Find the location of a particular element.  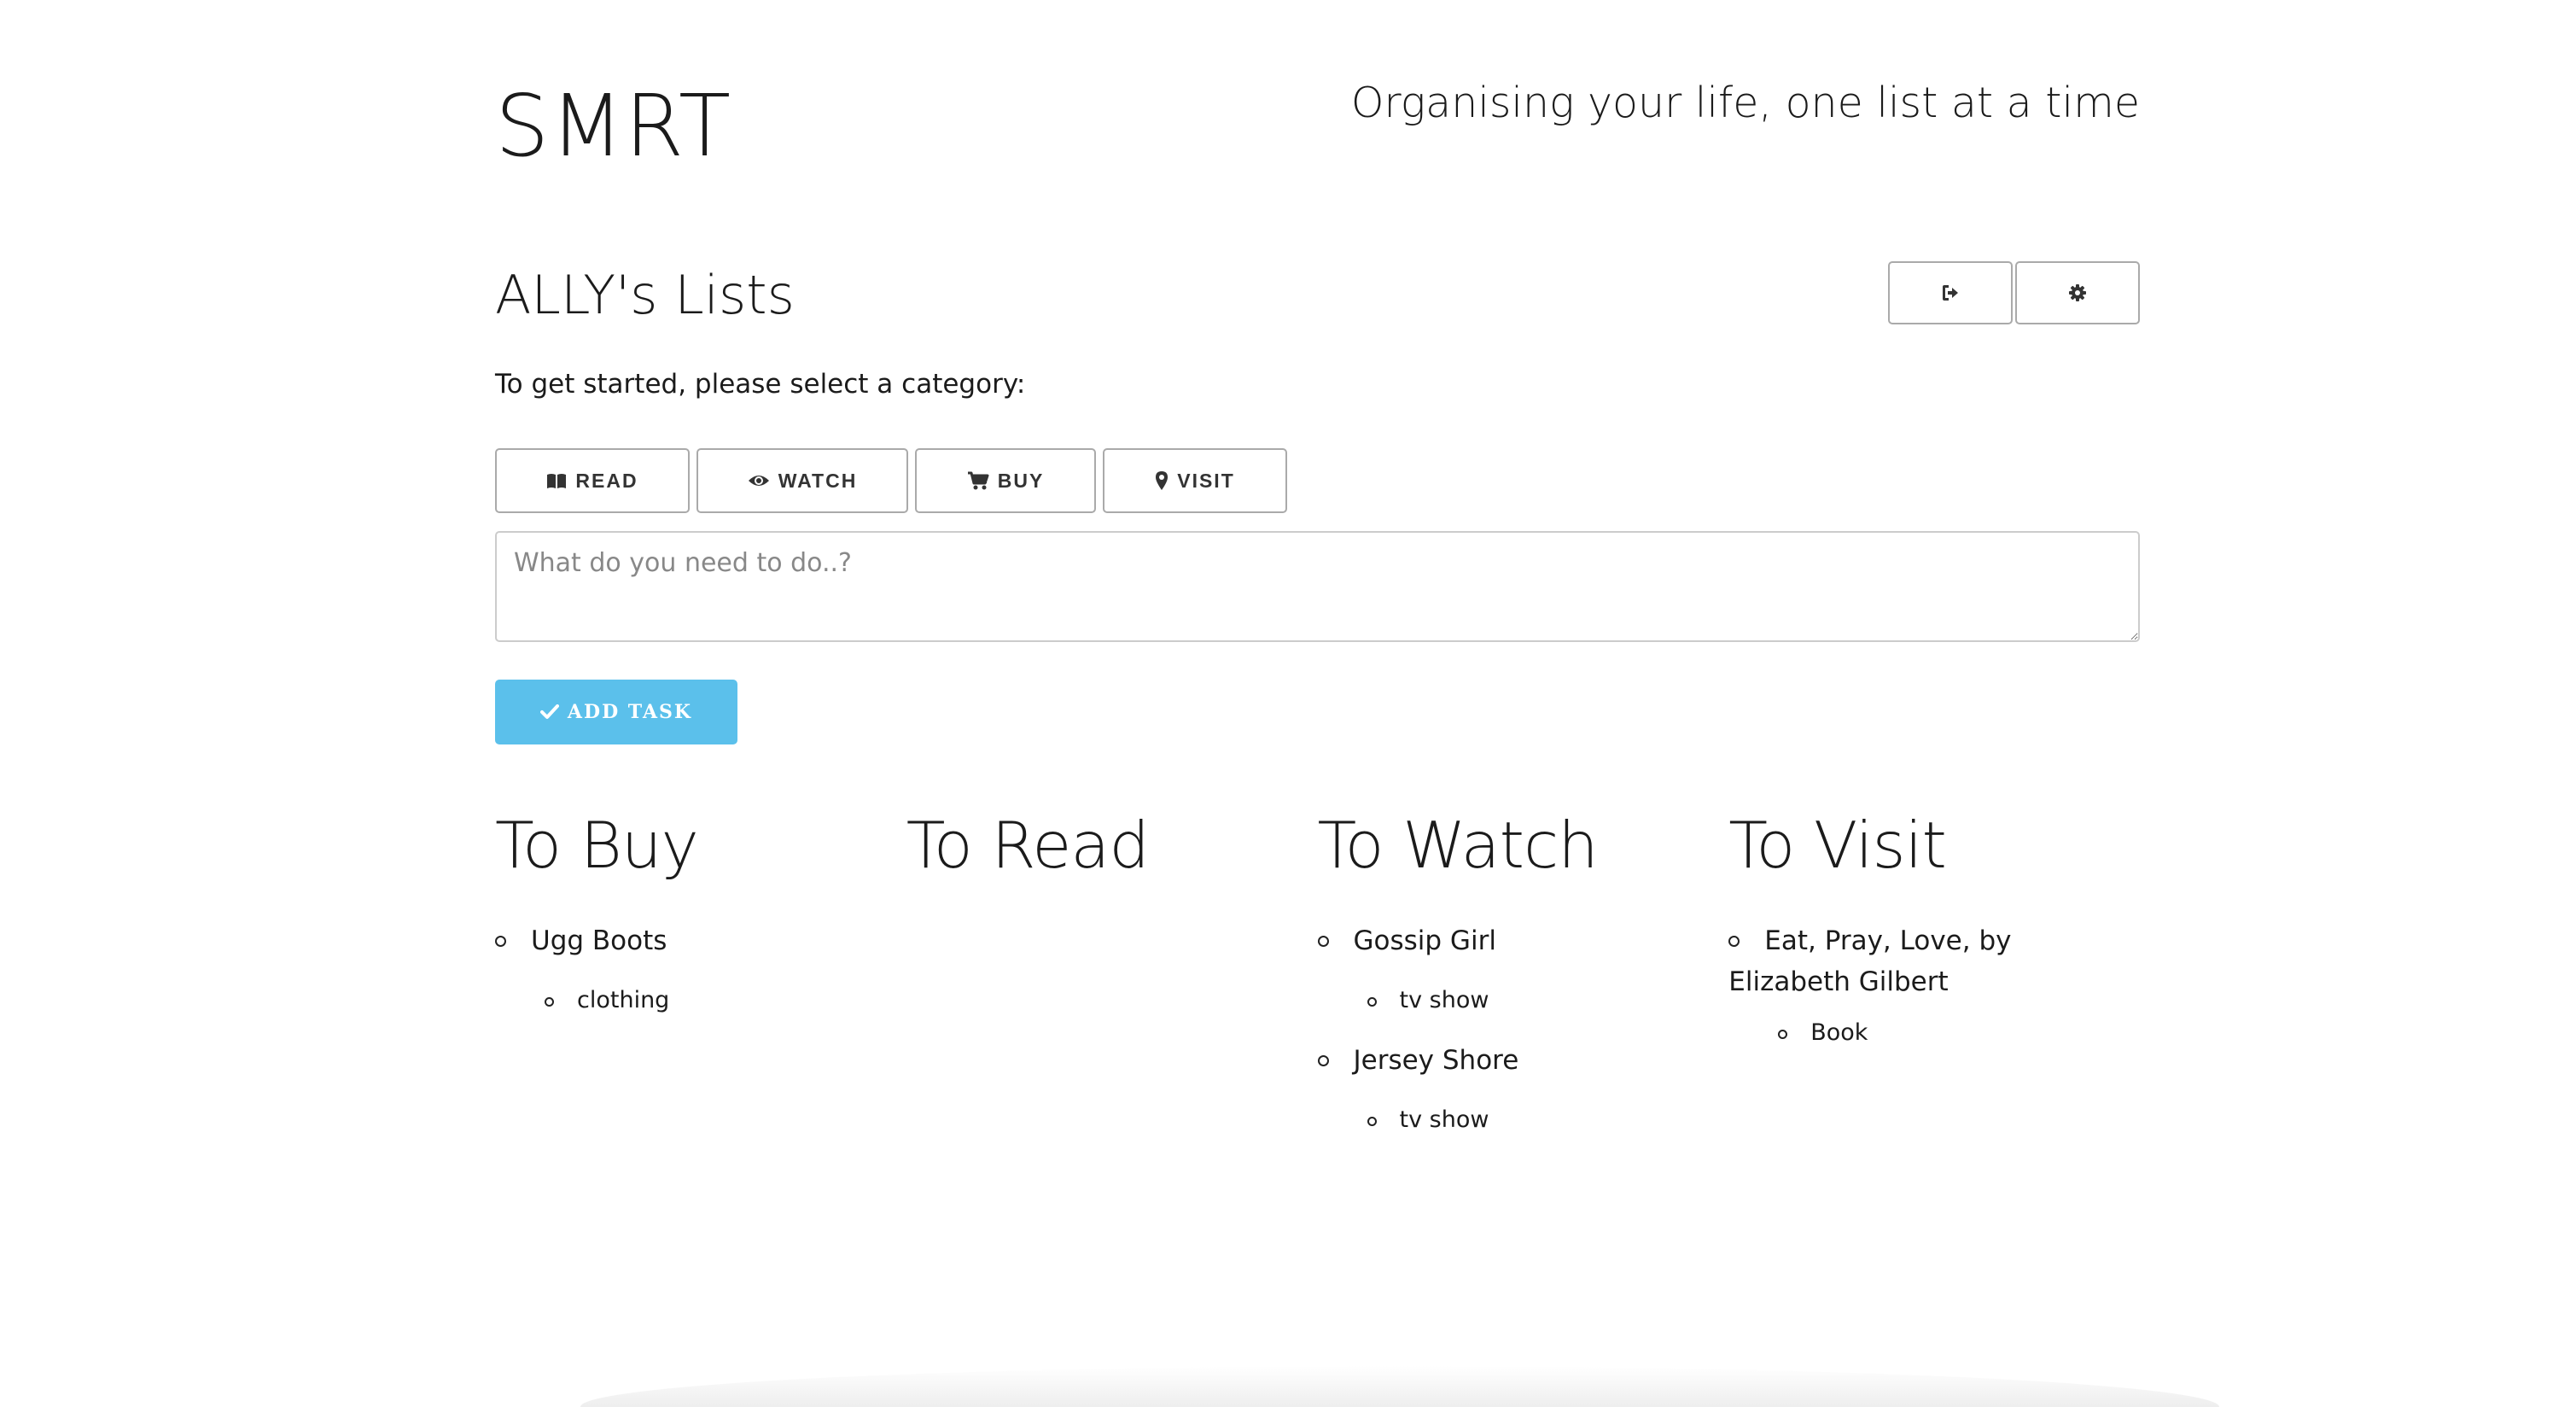

gear-icon is located at coordinates (2077, 292).